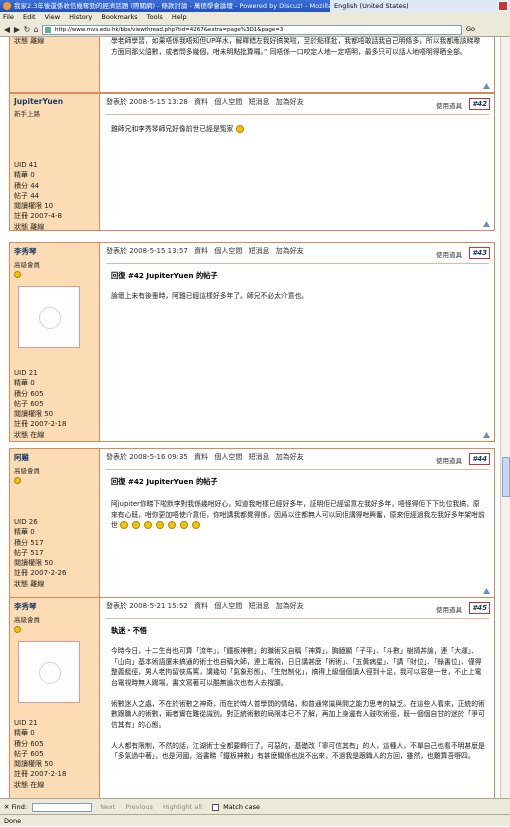  What do you see at coordinates (479, 608) in the screenshot?
I see `floor-number: #45` at bounding box center [479, 608].